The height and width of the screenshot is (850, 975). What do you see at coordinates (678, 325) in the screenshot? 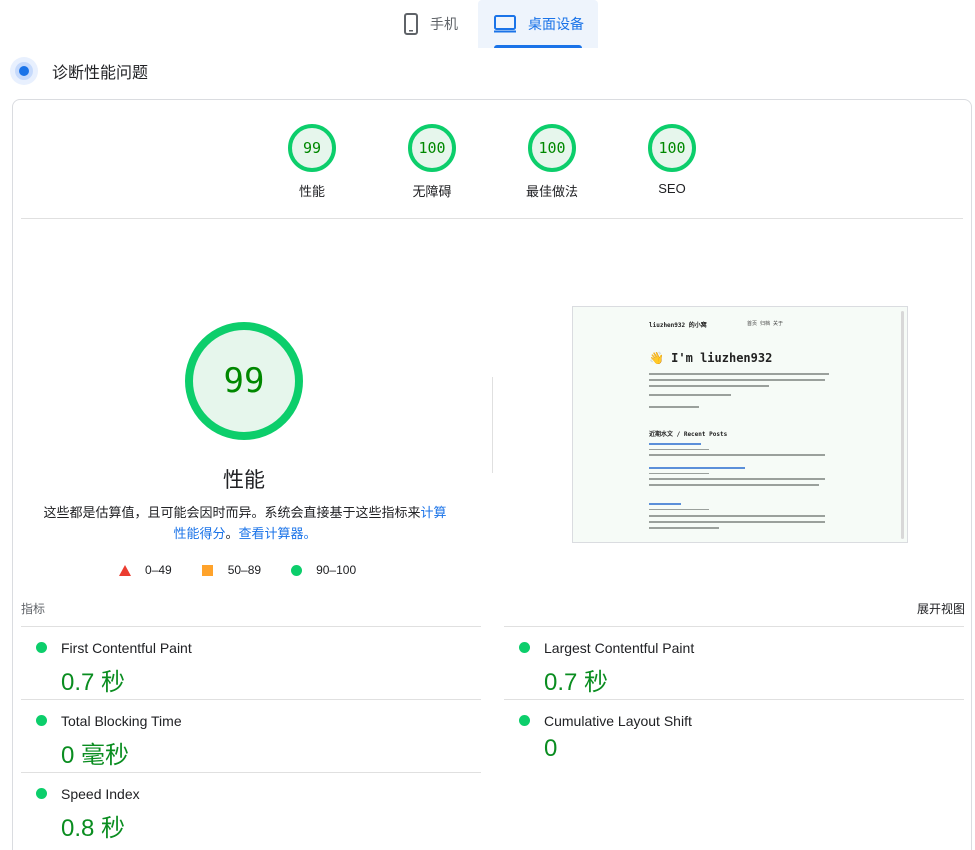
I see `thumb-site-title: liuzhen932 的小窝` at bounding box center [678, 325].